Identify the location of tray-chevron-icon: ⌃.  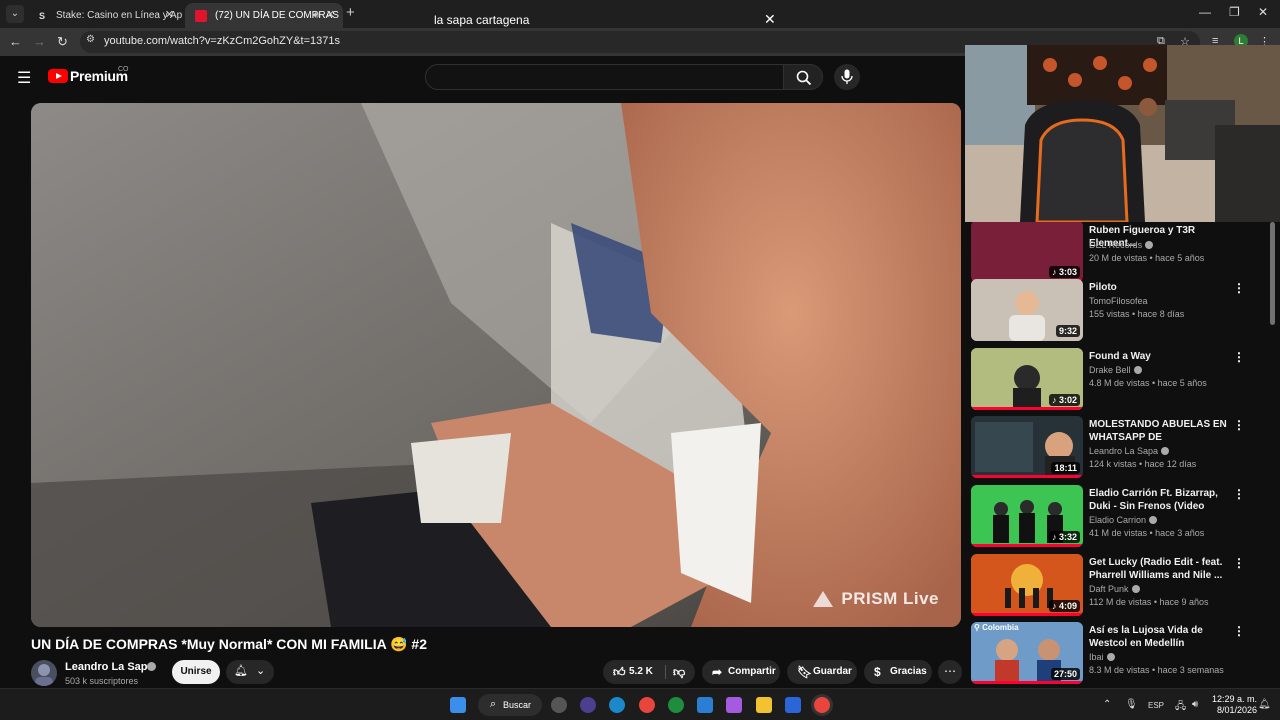
(1107, 704).